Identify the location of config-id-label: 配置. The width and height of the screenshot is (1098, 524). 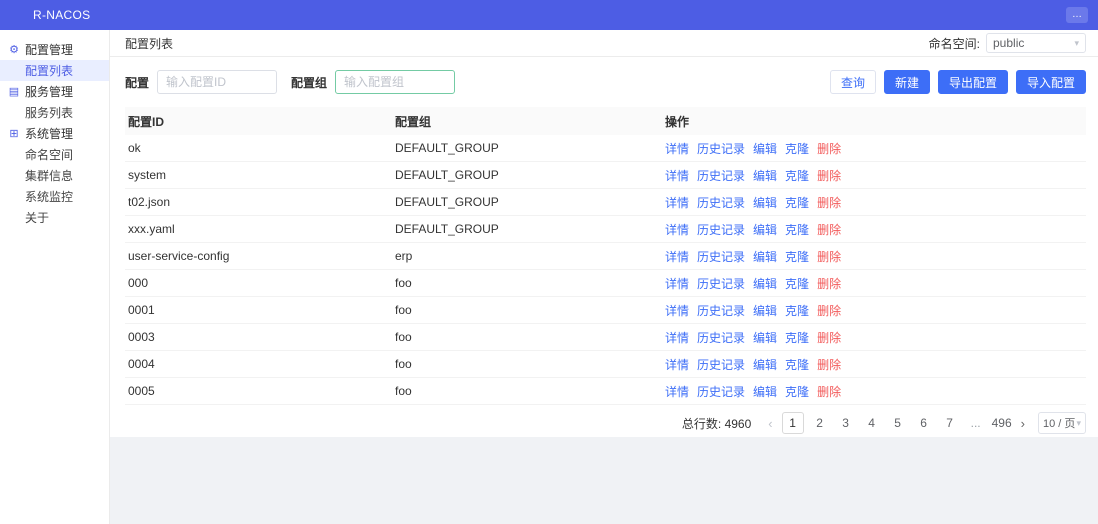
(137, 82).